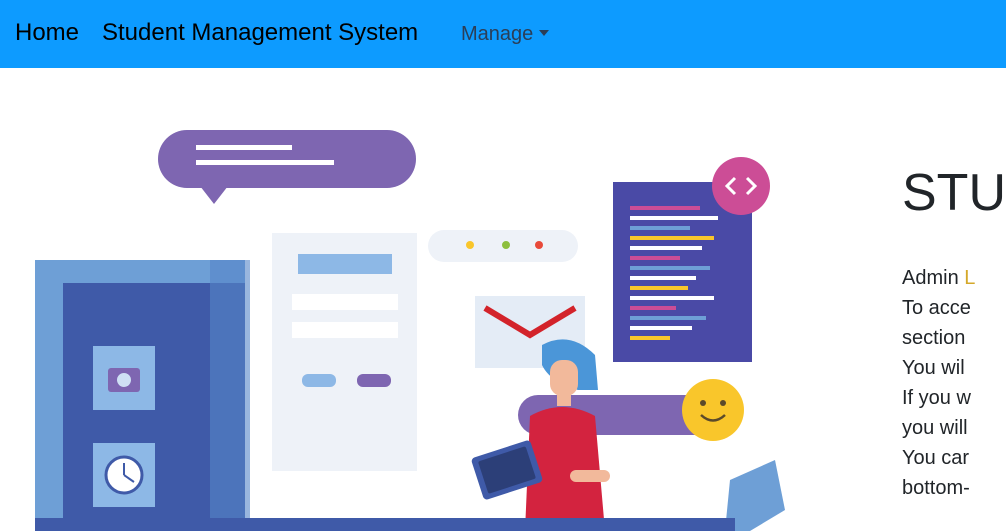  What do you see at coordinates (124, 378) in the screenshot?
I see `camera-icon` at bounding box center [124, 378].